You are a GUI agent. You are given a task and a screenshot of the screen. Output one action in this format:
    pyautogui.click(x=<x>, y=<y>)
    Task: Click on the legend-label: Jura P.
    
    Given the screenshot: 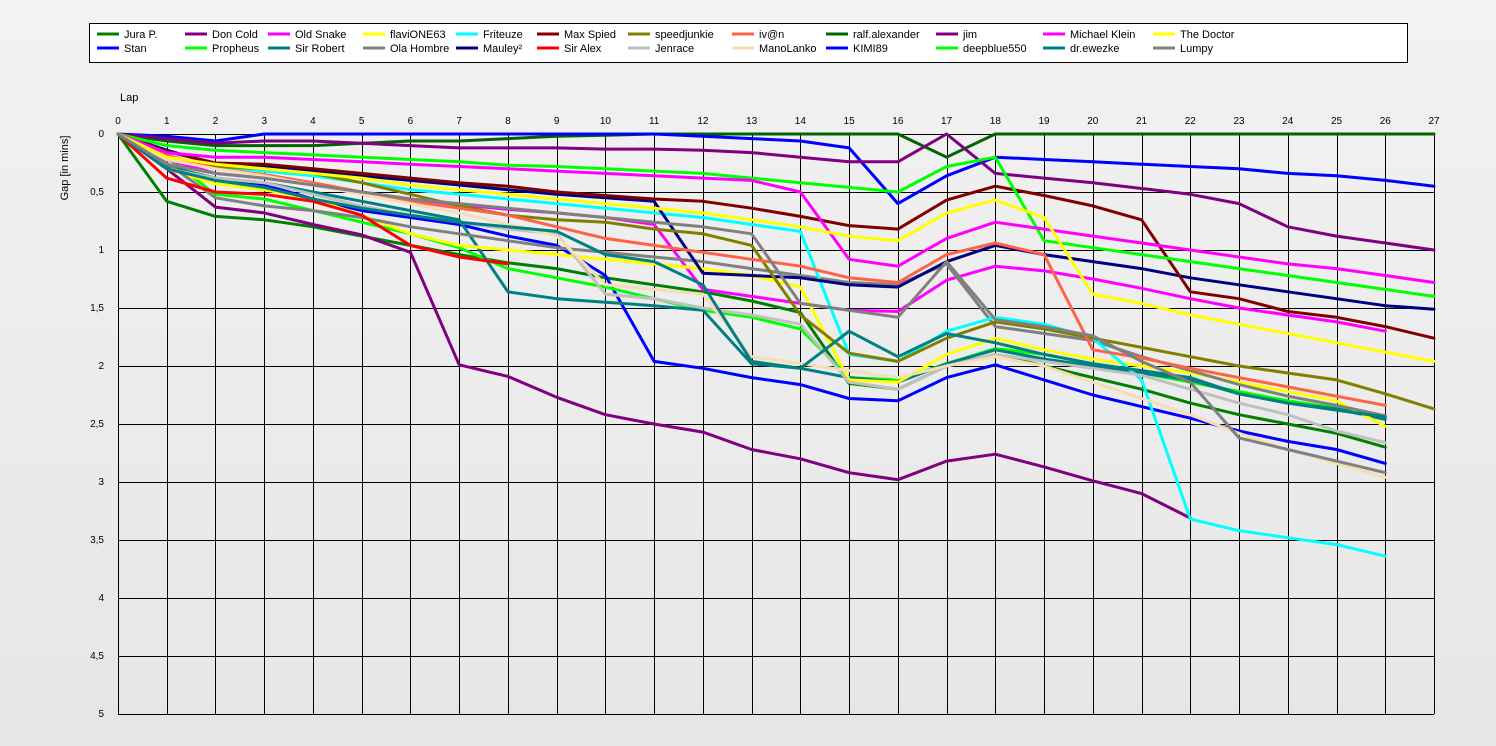 What is the action you would take?
    pyautogui.click(x=140, y=35)
    